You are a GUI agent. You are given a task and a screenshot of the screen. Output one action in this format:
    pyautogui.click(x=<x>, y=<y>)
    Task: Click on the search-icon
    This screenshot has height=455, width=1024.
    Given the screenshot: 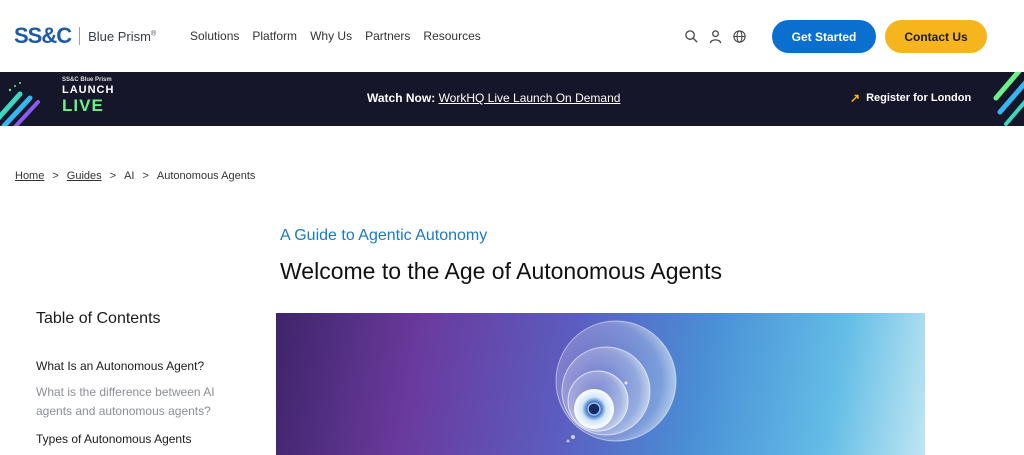 What is the action you would take?
    pyautogui.click(x=691, y=36)
    